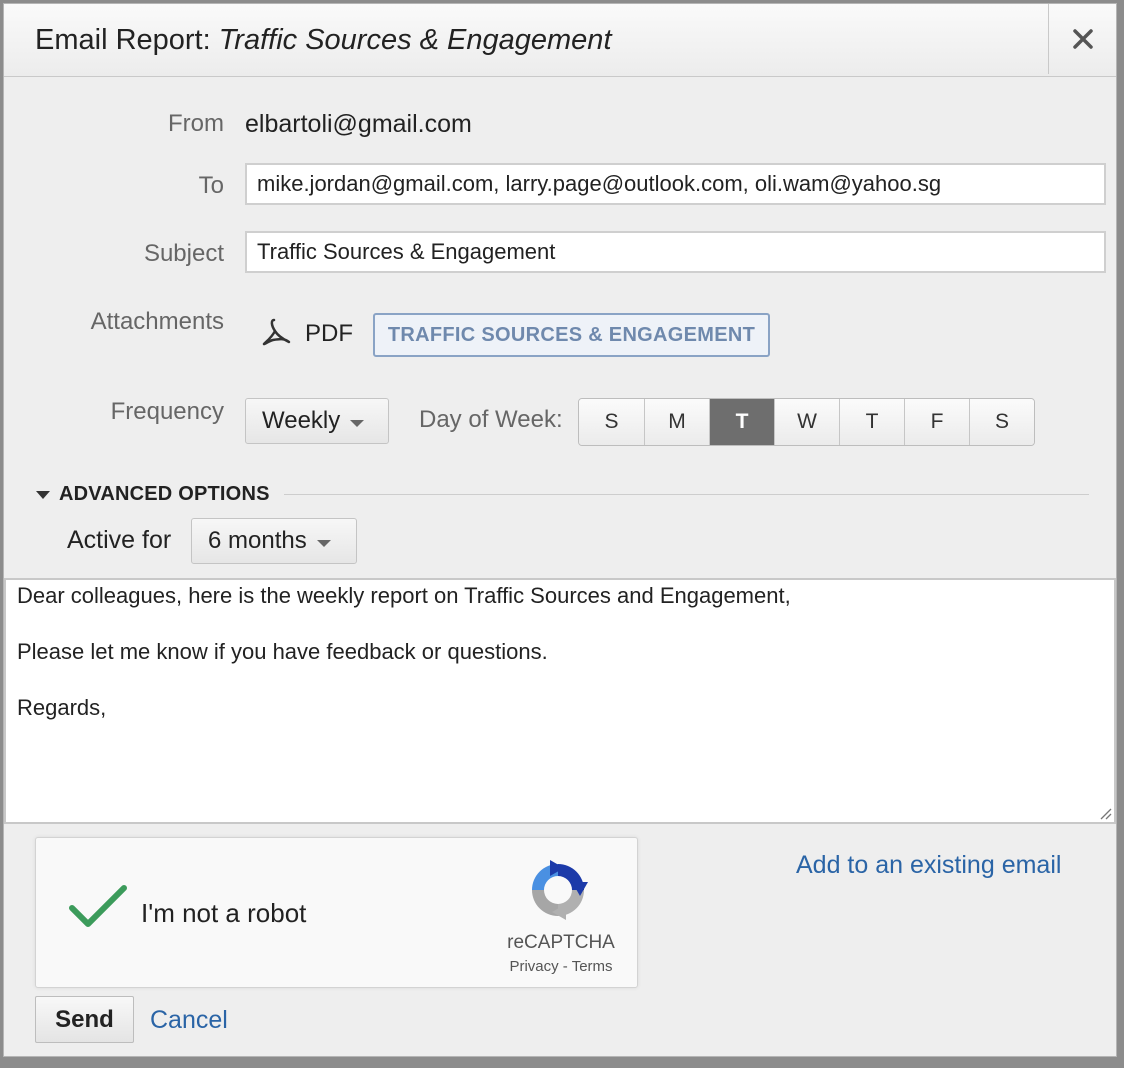 Image resolution: width=1124 pixels, height=1068 pixels. What do you see at coordinates (871, 422) in the screenshot?
I see `day-button-thursday: T` at bounding box center [871, 422].